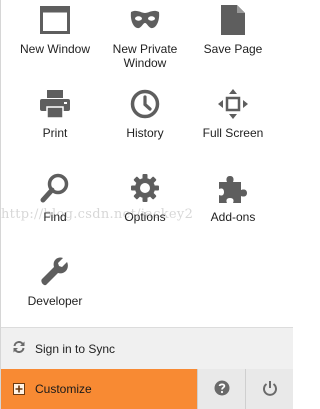 This screenshot has width=320, height=409. I want to click on options-button: Options, so click(145, 198).